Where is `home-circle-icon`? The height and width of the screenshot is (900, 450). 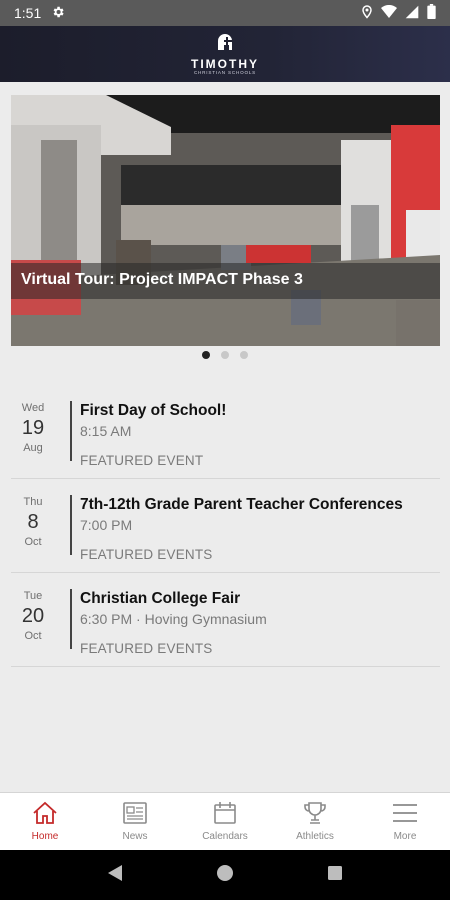 home-circle-icon is located at coordinates (225, 875).